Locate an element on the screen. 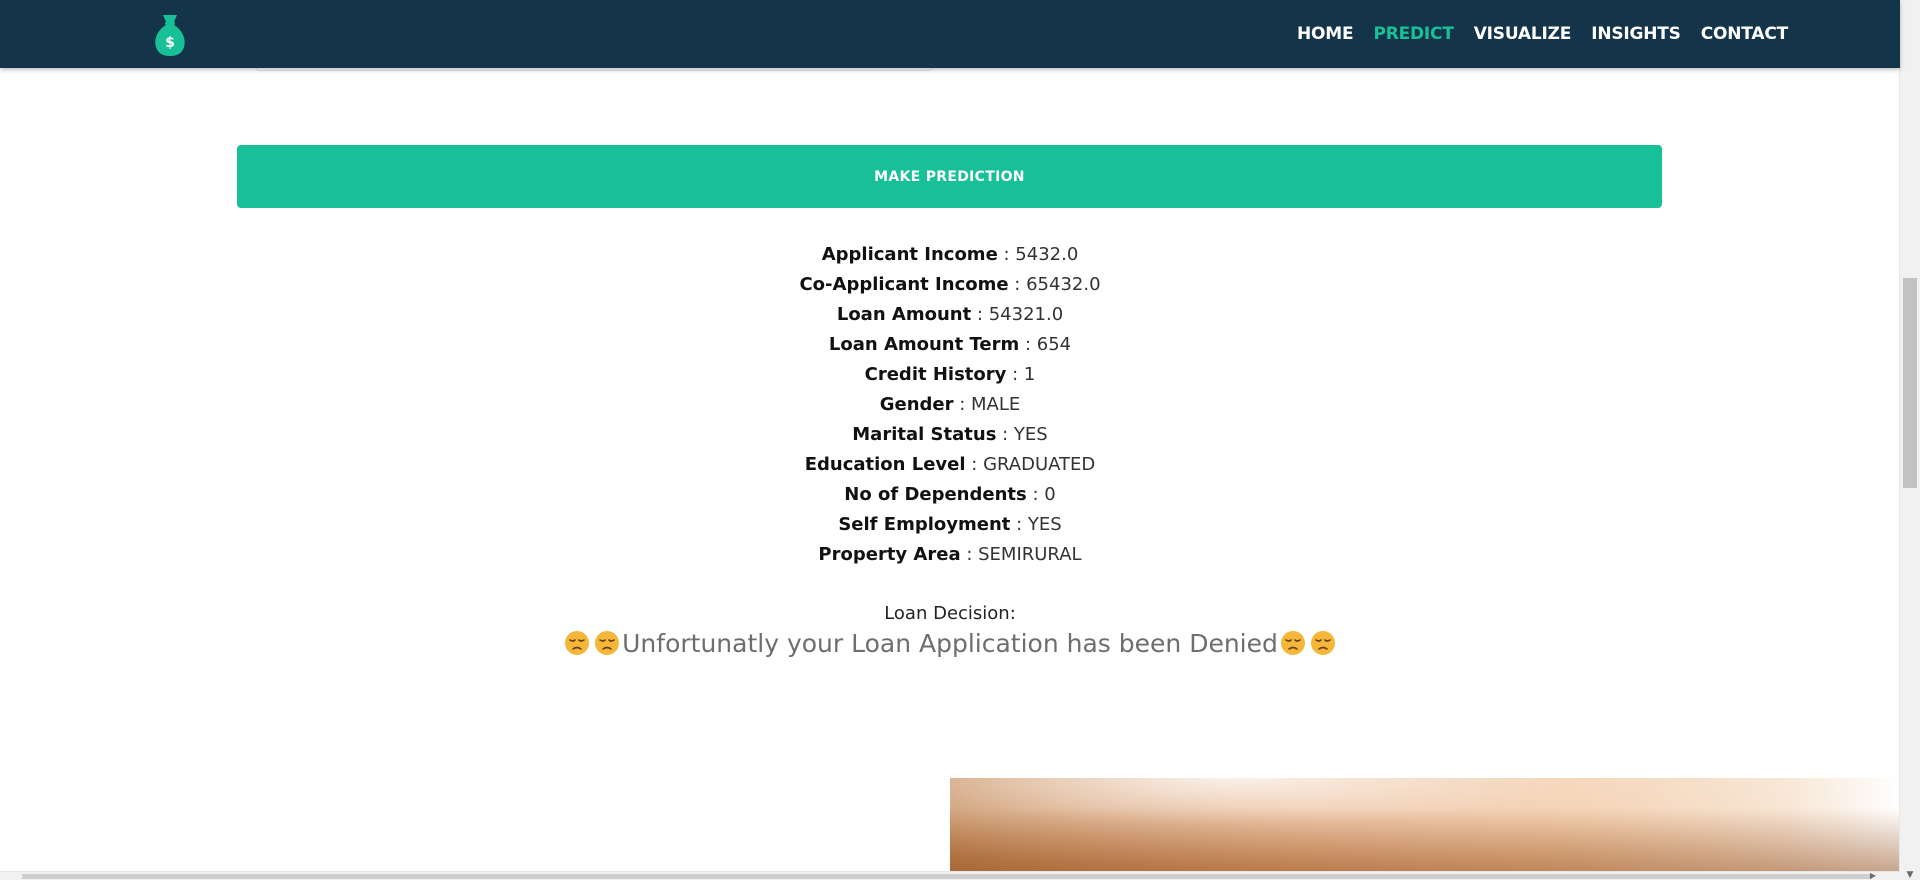  result-label: Gender is located at coordinates (916, 404).